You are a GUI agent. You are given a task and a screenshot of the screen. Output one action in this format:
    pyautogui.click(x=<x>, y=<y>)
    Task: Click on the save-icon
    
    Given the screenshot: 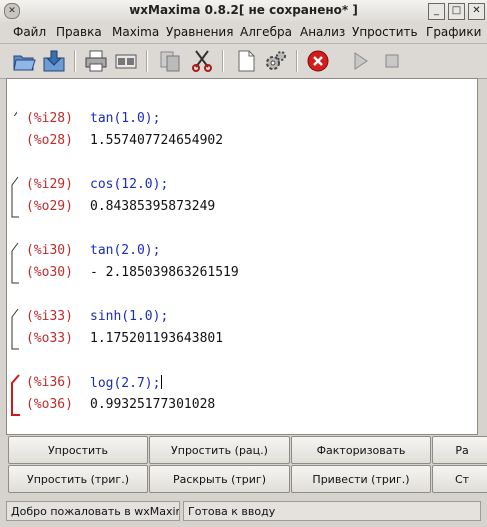 What is the action you would take?
    pyautogui.click(x=54, y=61)
    